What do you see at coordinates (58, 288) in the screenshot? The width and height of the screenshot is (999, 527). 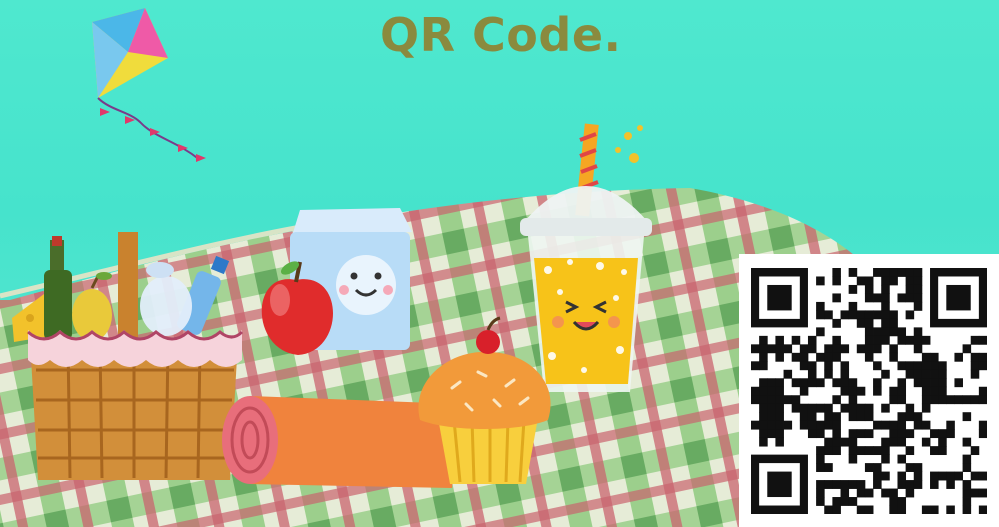 I see `wine-bottle-icon` at bounding box center [58, 288].